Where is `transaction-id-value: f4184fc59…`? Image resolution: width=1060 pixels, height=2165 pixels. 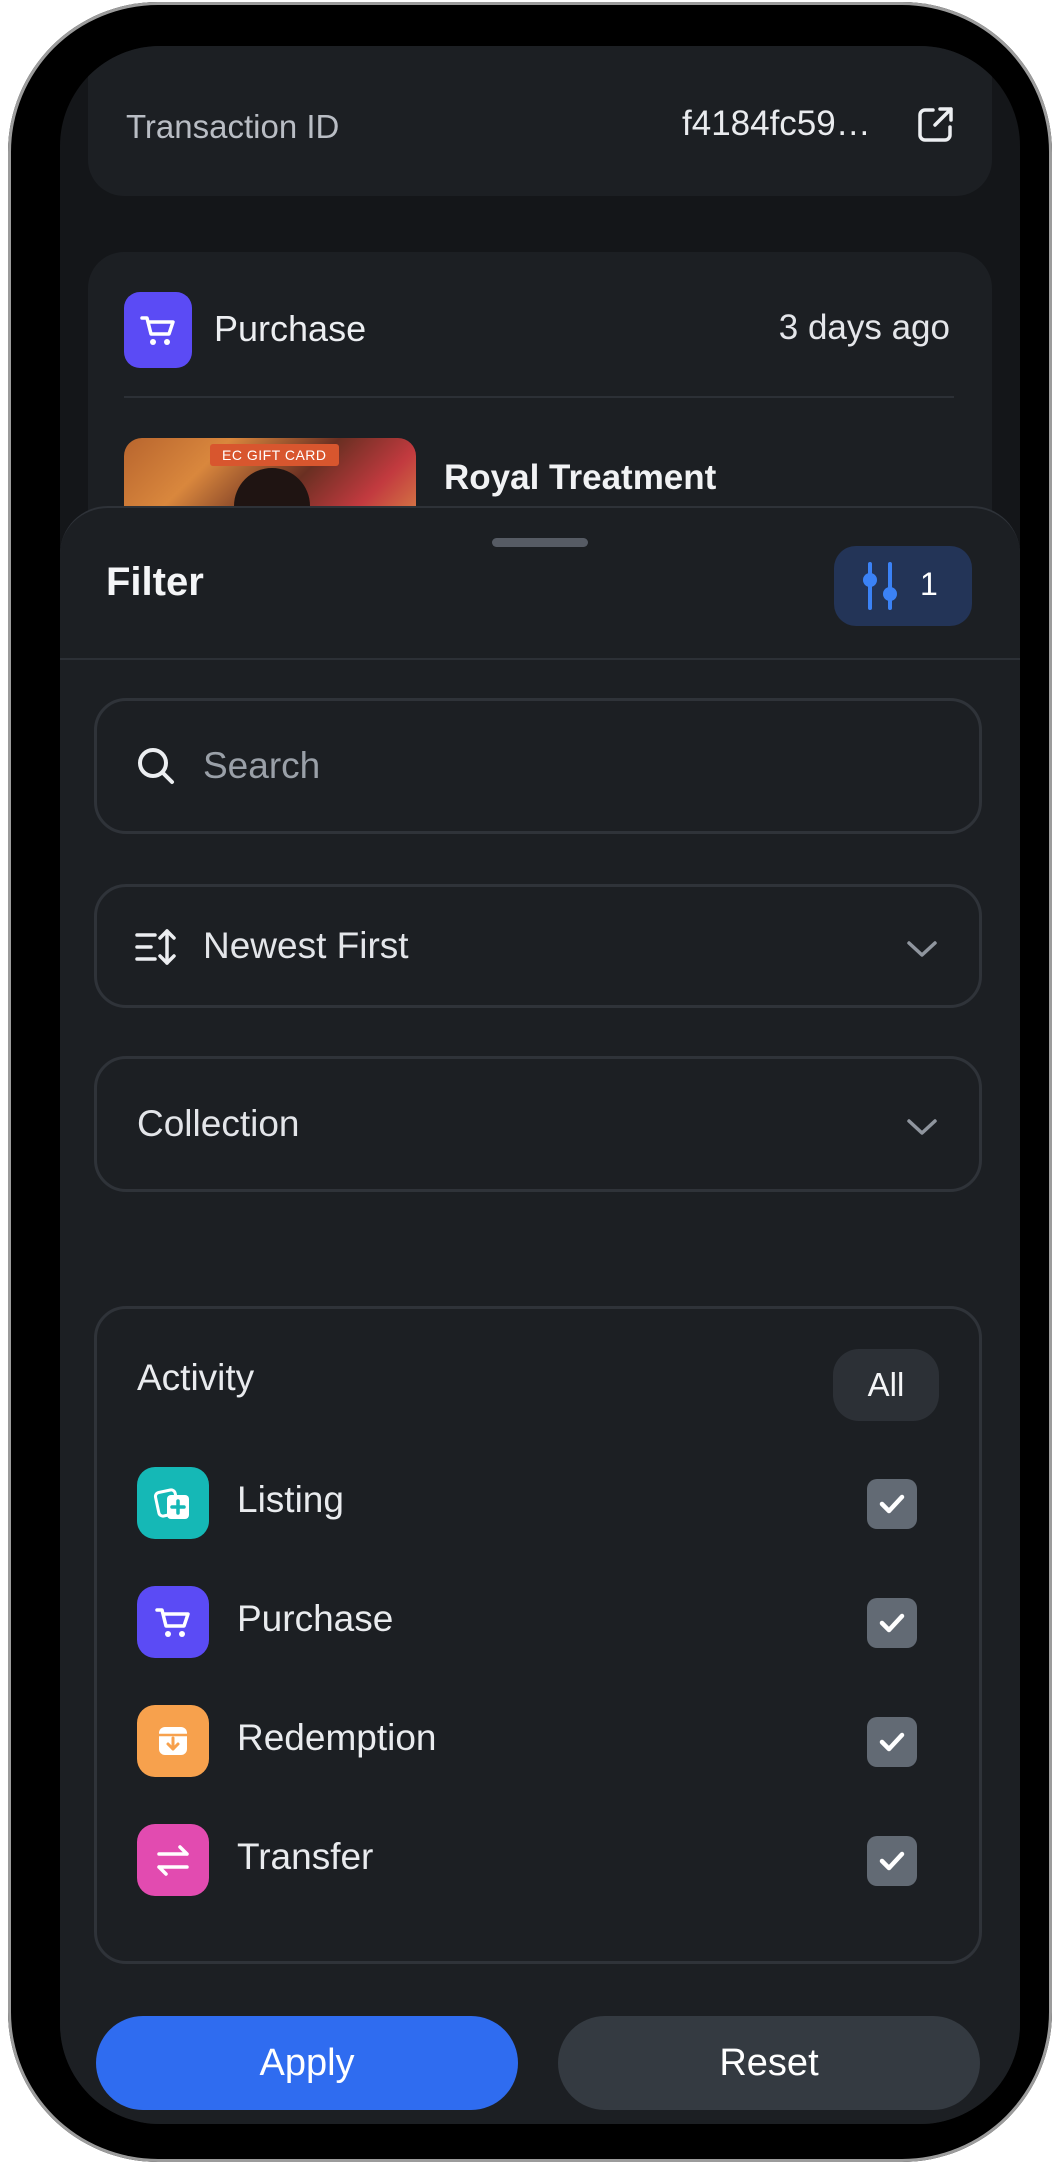 transaction-id-value: f4184fc59… is located at coordinates (776, 124).